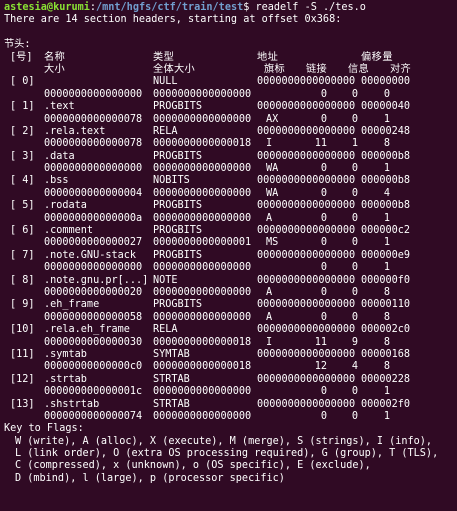  I want to click on section-info: 4, so click(354, 367).